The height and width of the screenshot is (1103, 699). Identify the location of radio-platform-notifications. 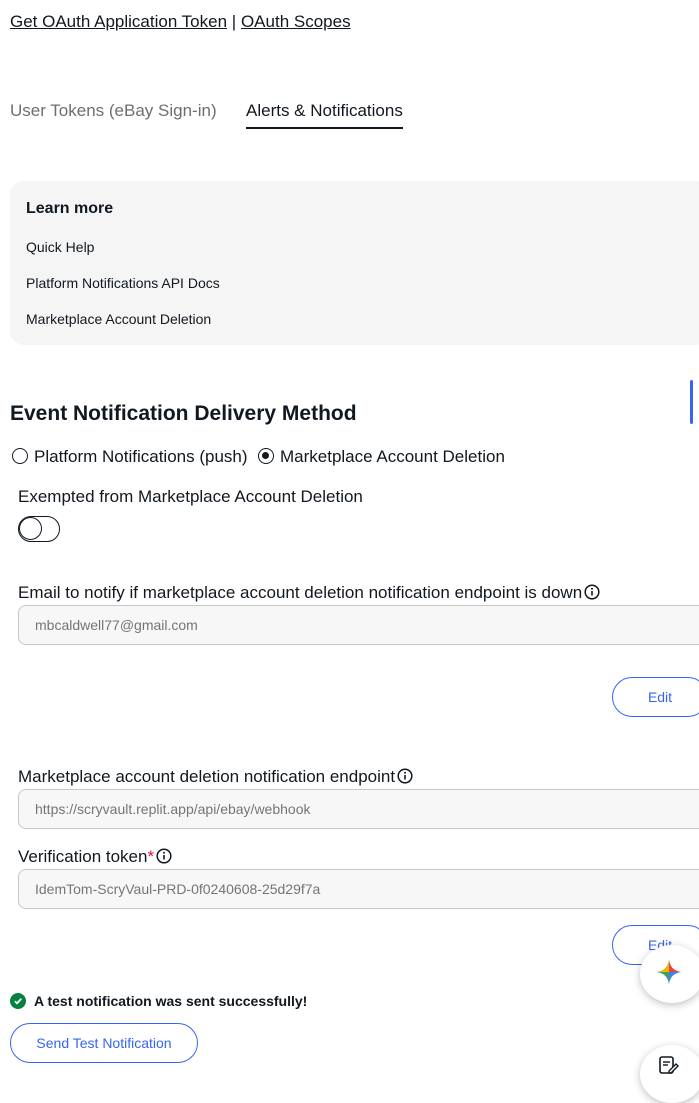
(20, 456).